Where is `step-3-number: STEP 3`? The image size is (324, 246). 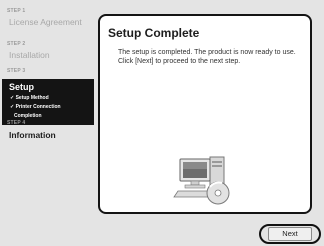
step-3-number: STEP 3 is located at coordinates (16, 71).